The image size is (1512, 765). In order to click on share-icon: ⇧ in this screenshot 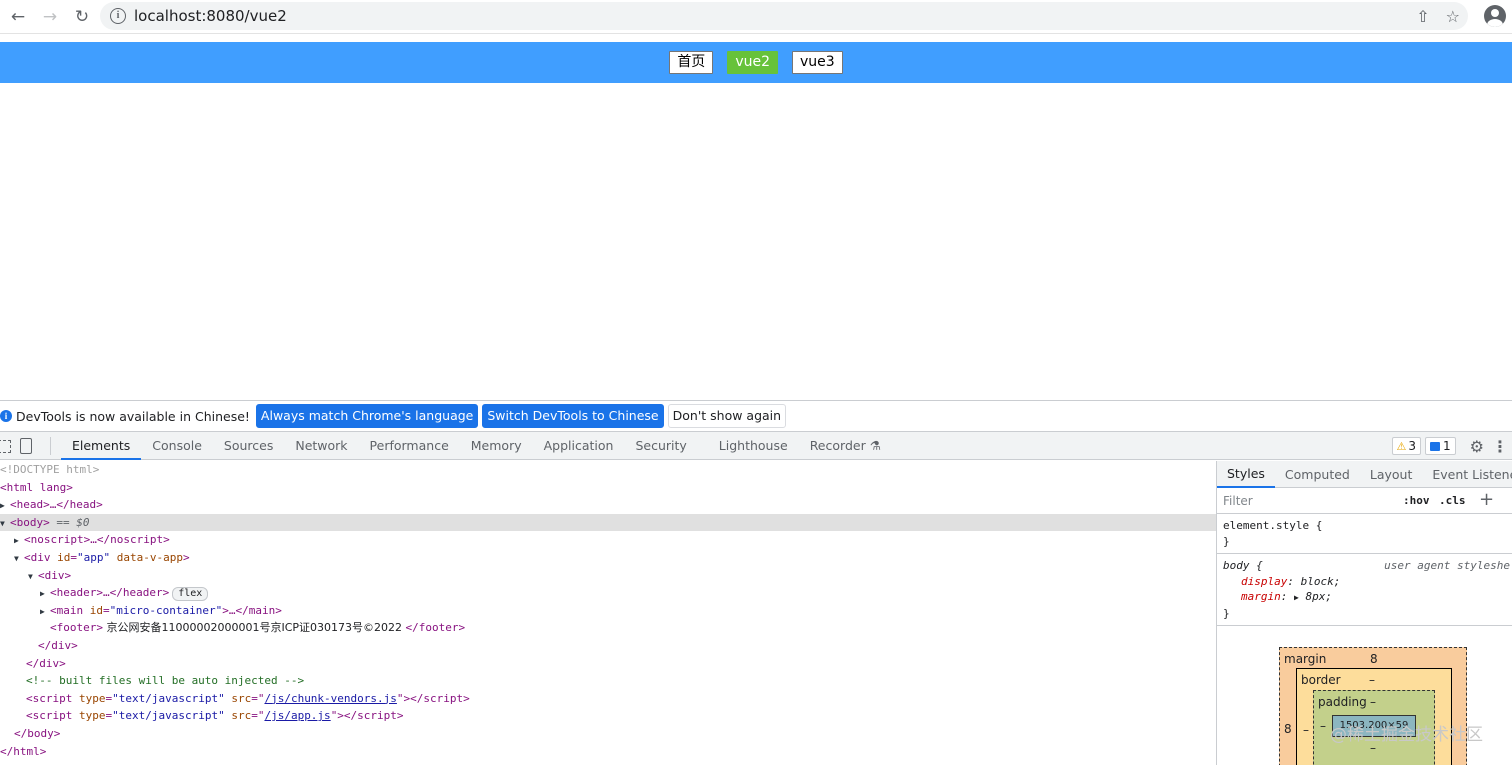, I will do `click(1422, 16)`.